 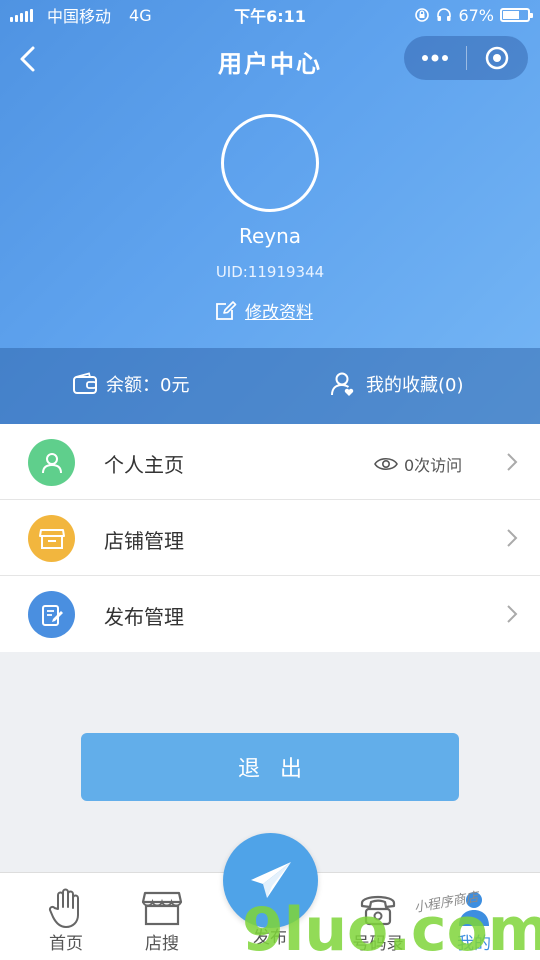 I want to click on edit-profile-label: 修改资料, so click(x=279, y=313).